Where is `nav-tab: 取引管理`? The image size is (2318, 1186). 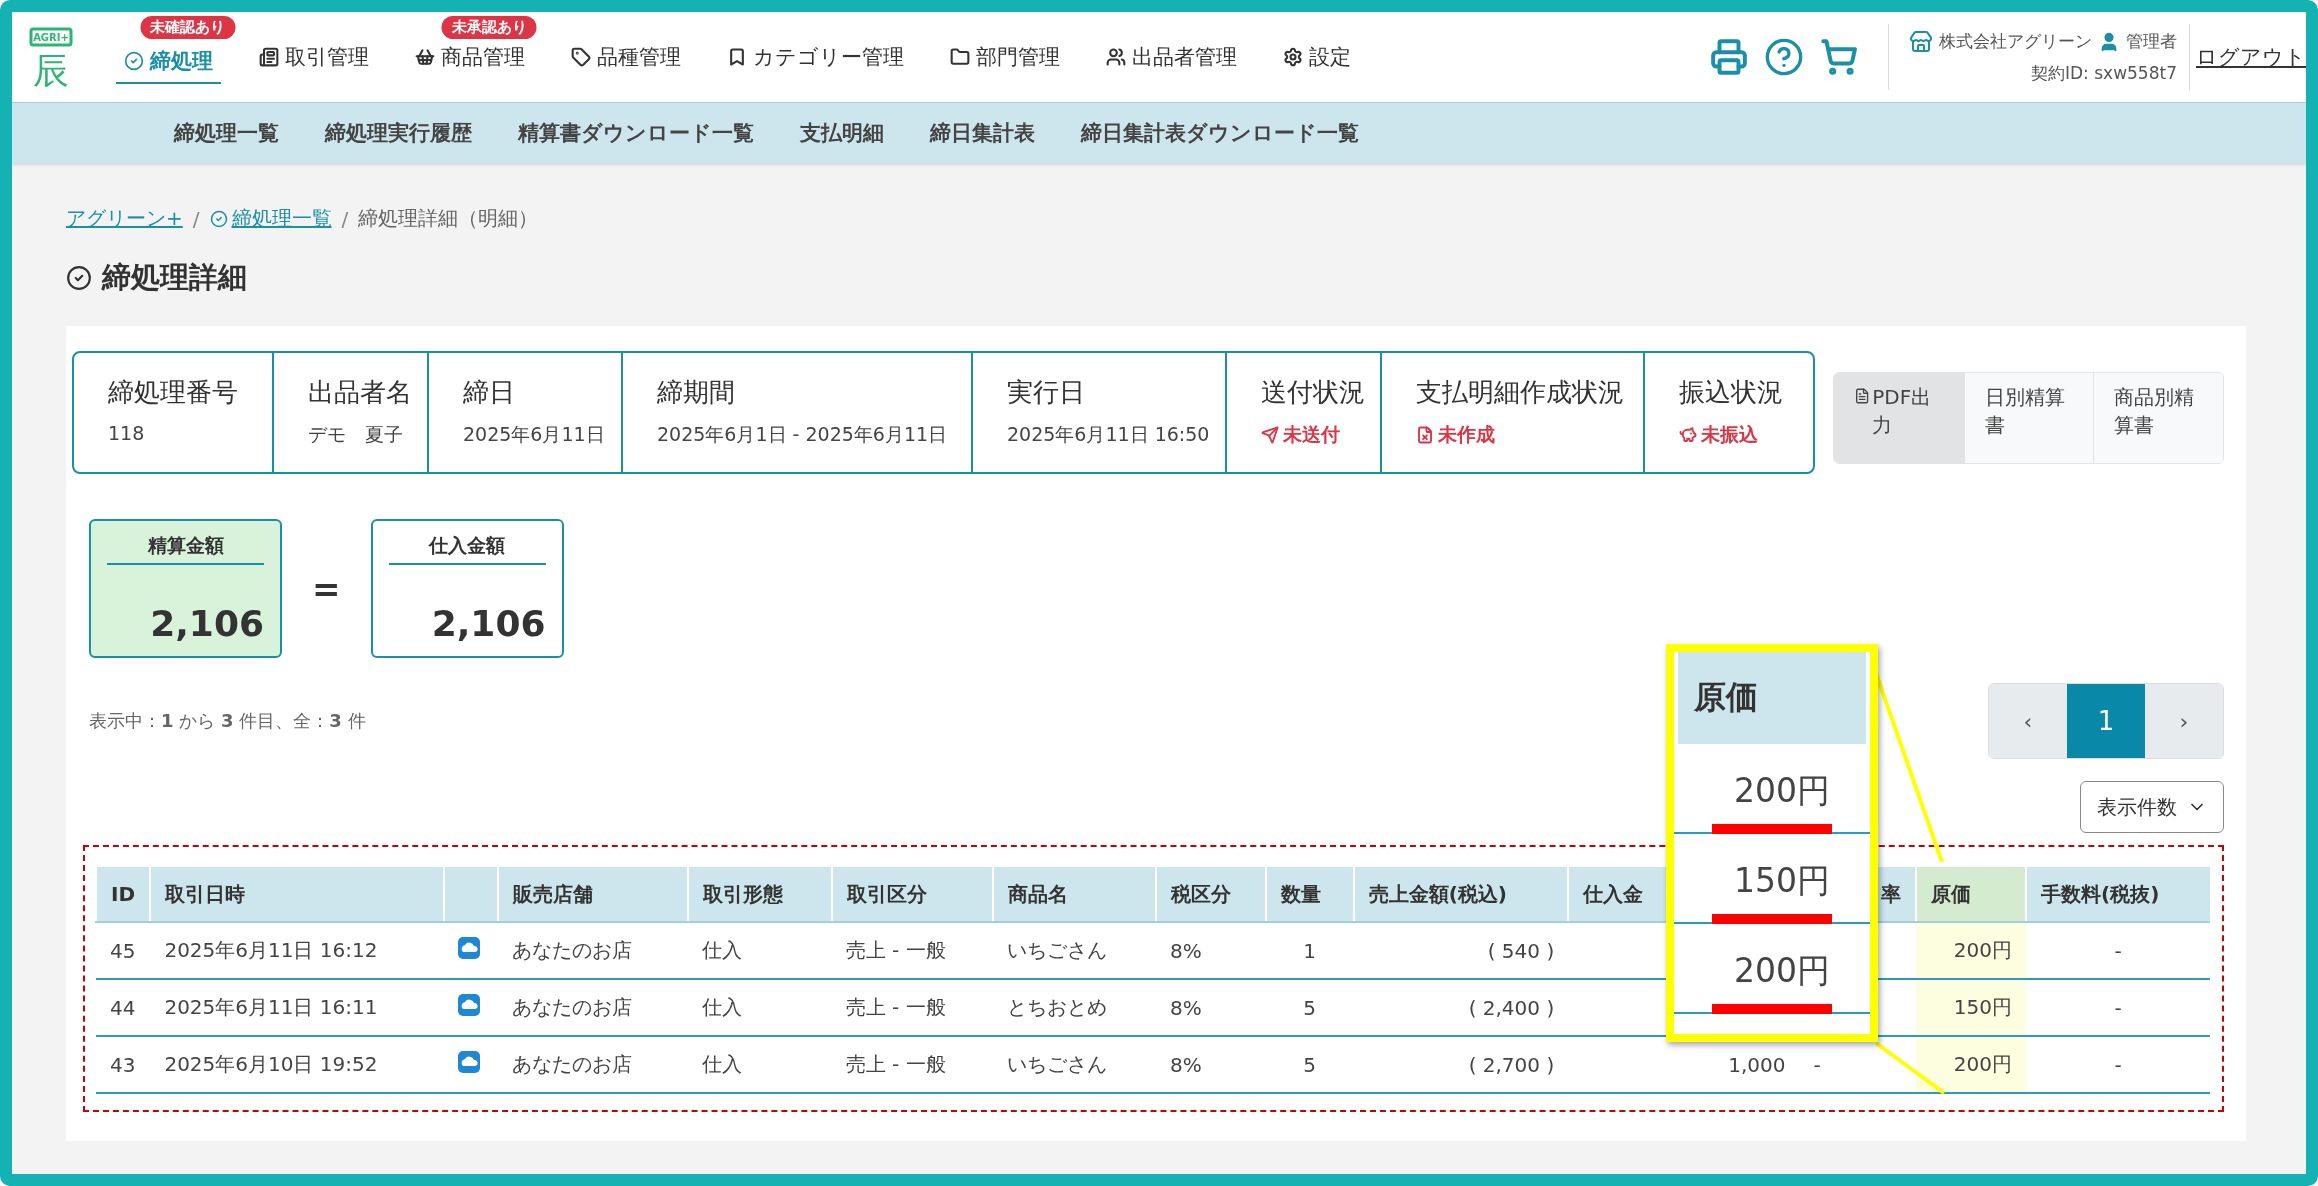
nav-tab: 取引管理 is located at coordinates (314, 57).